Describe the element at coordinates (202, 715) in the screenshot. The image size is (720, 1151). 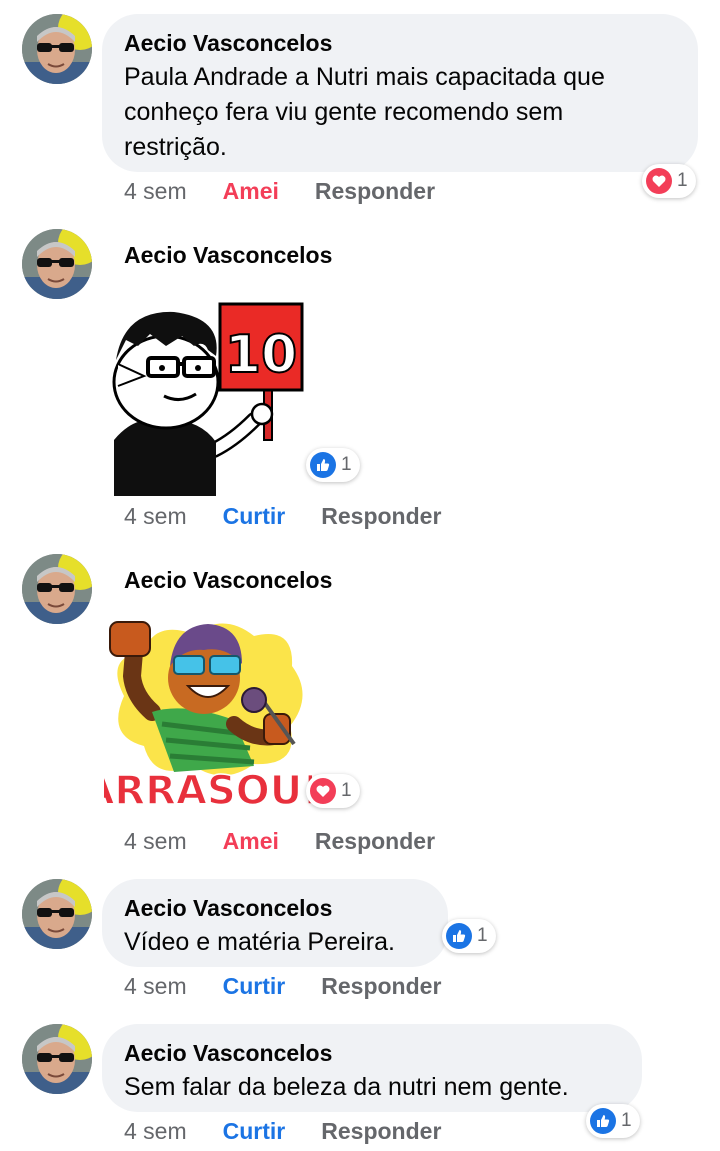
I see `sticker-arrasou: ARRASOU!` at that location.